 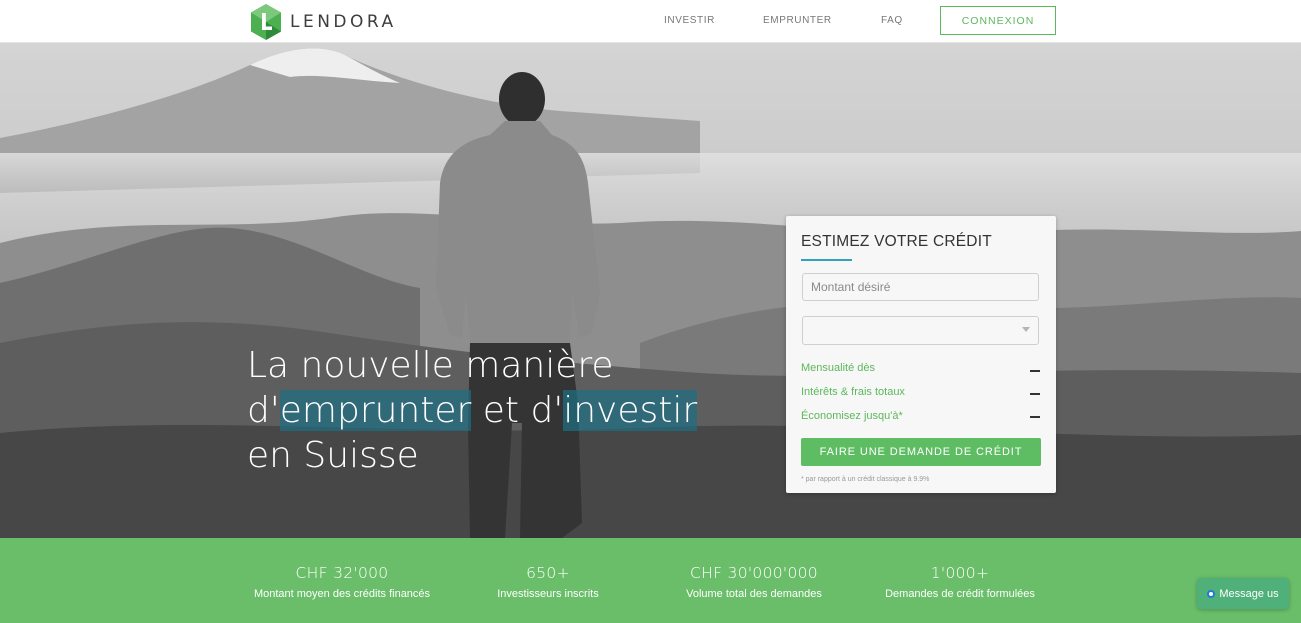 I want to click on headline-prefix: d', so click(x=263, y=410).